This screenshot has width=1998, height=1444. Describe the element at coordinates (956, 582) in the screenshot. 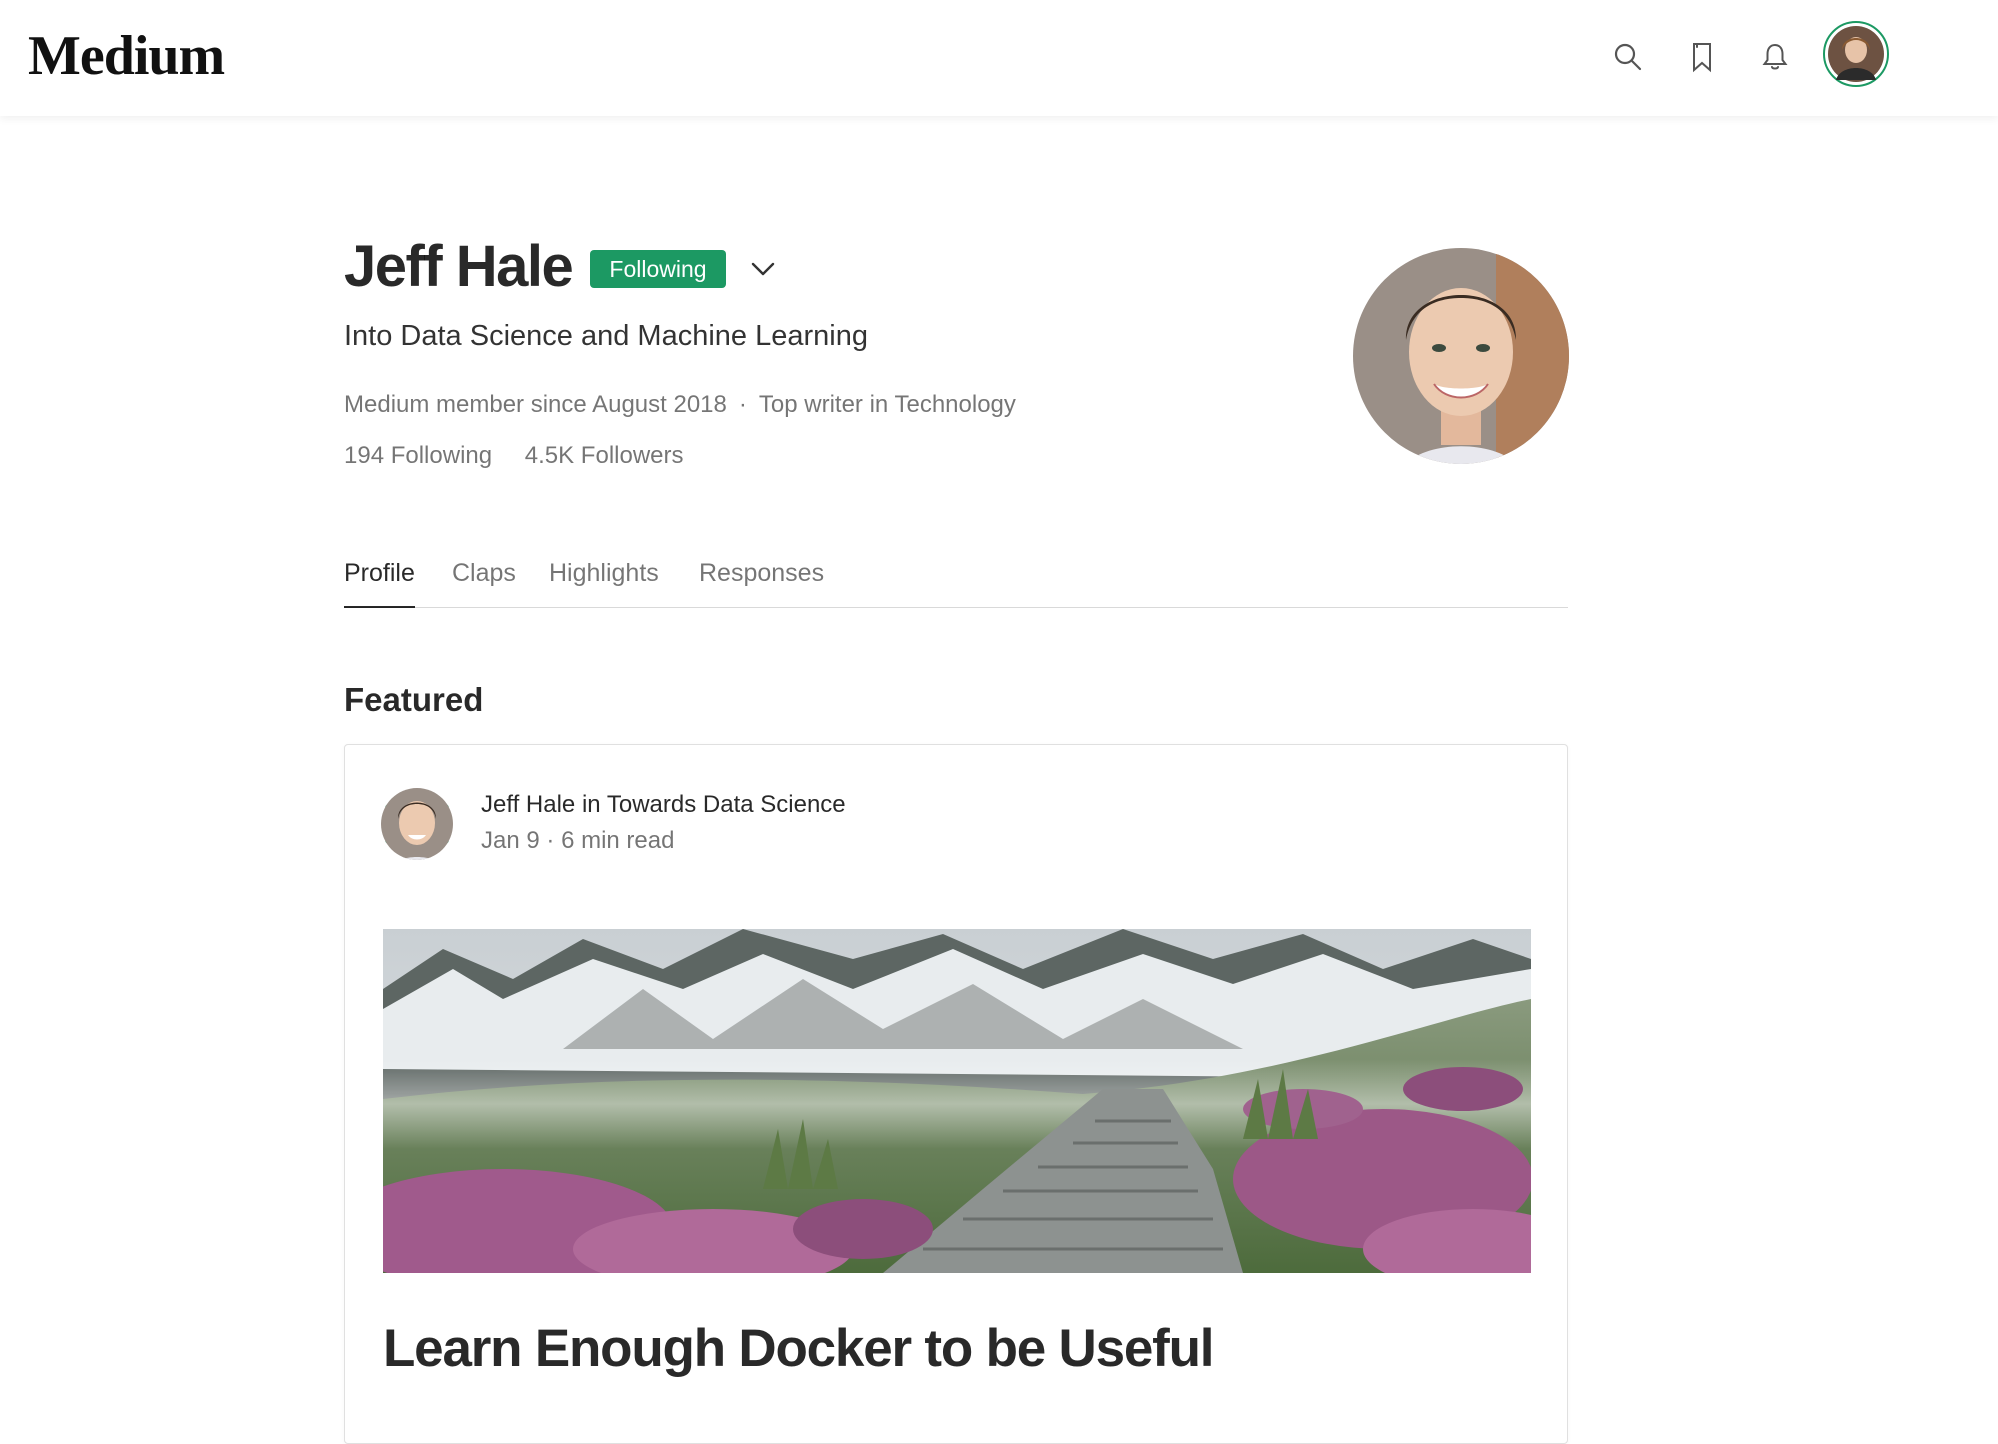

I see `profile-tabs: Profile Claps Highlights Responses` at that location.